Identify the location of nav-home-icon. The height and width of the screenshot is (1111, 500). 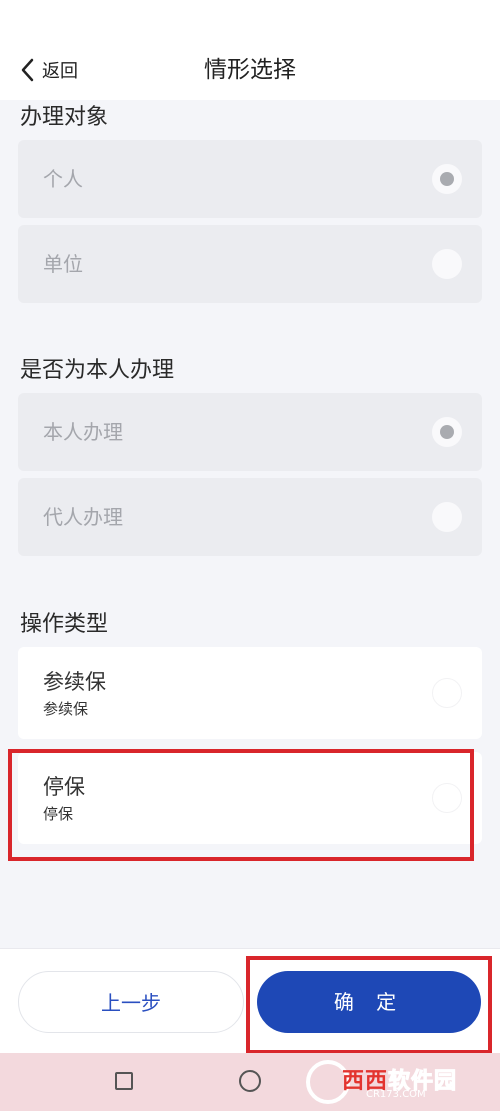
(250, 1081).